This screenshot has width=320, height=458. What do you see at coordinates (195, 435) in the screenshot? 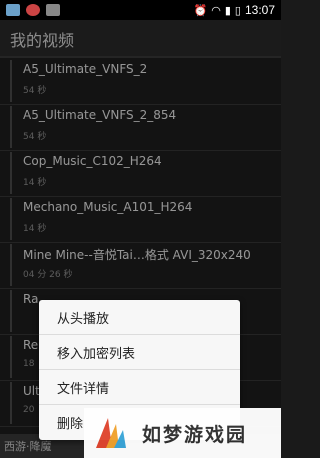
I see `watermark-brand: 如梦游戏园` at bounding box center [195, 435].